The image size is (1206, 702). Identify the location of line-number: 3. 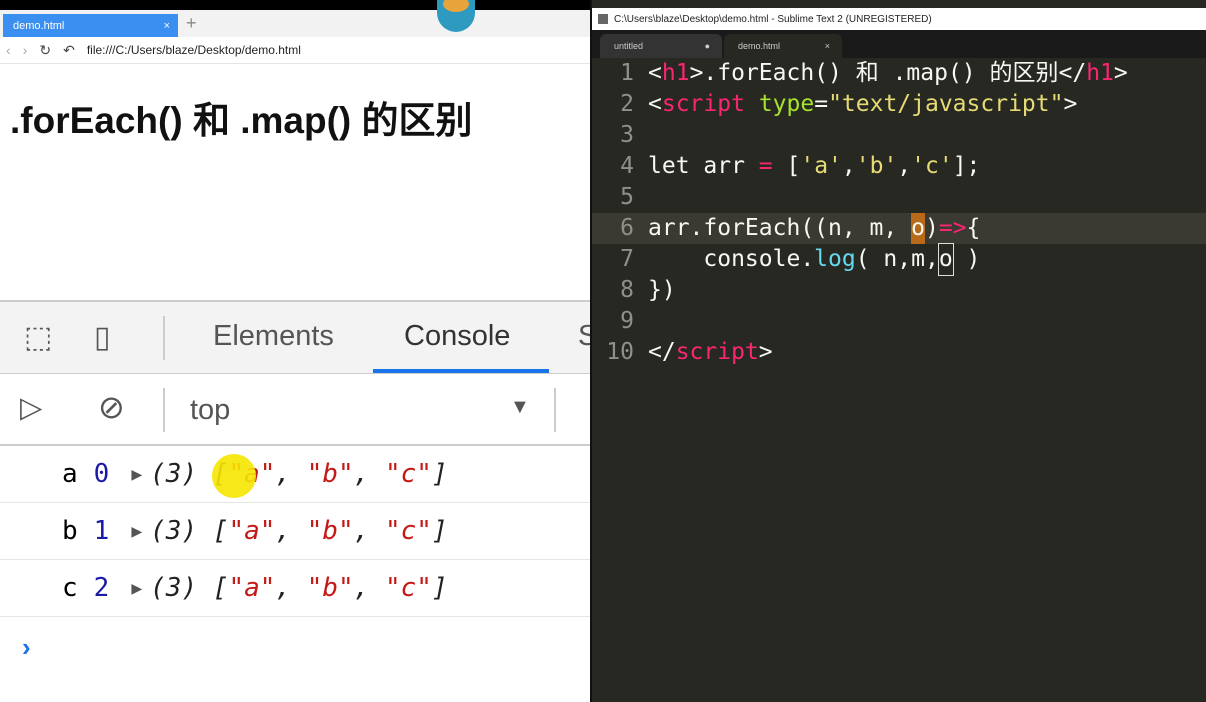
(627, 135).